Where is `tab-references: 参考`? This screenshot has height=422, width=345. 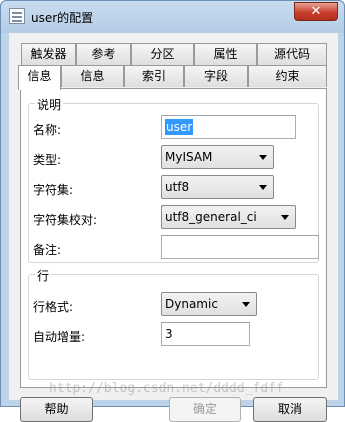
tab-references: 参考 is located at coordinates (103, 54).